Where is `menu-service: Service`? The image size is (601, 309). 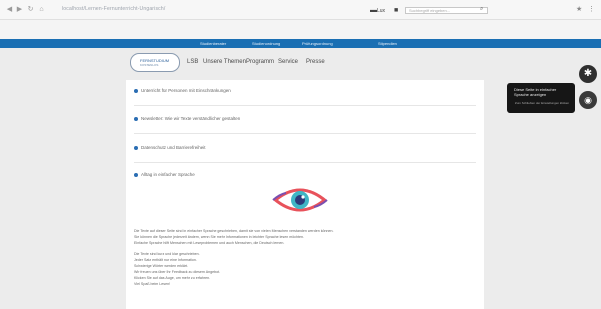
menu-service: Service is located at coordinates (288, 62).